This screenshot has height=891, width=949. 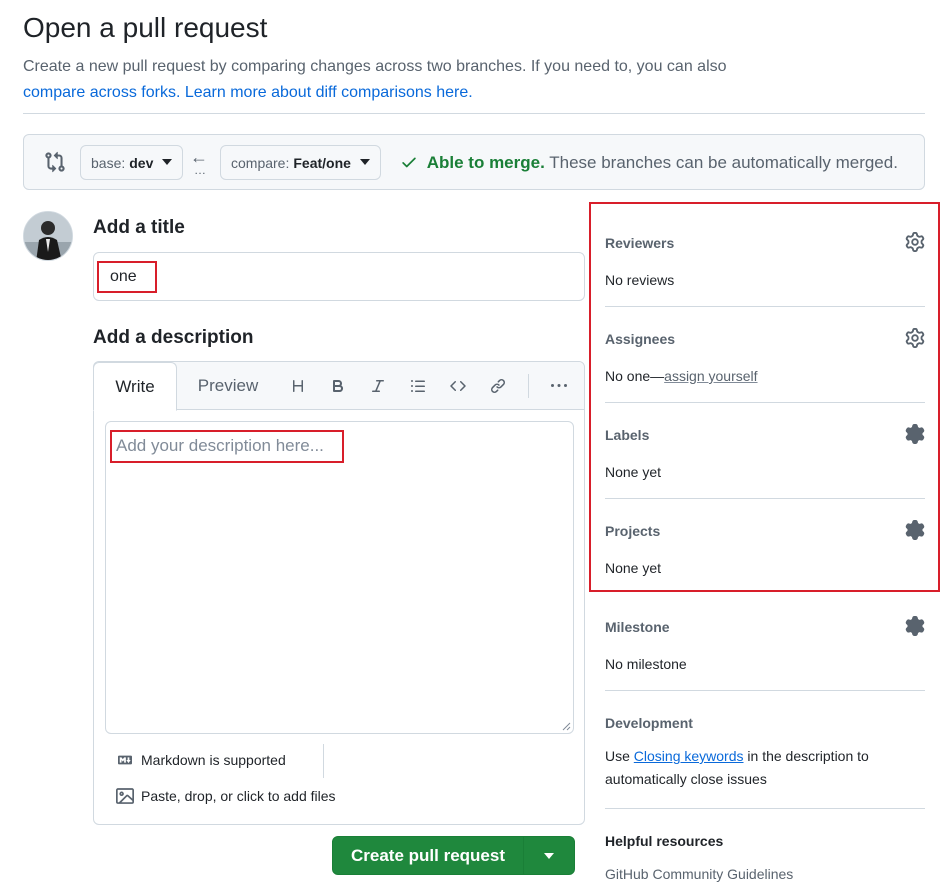 I want to click on more-button, so click(x=559, y=386).